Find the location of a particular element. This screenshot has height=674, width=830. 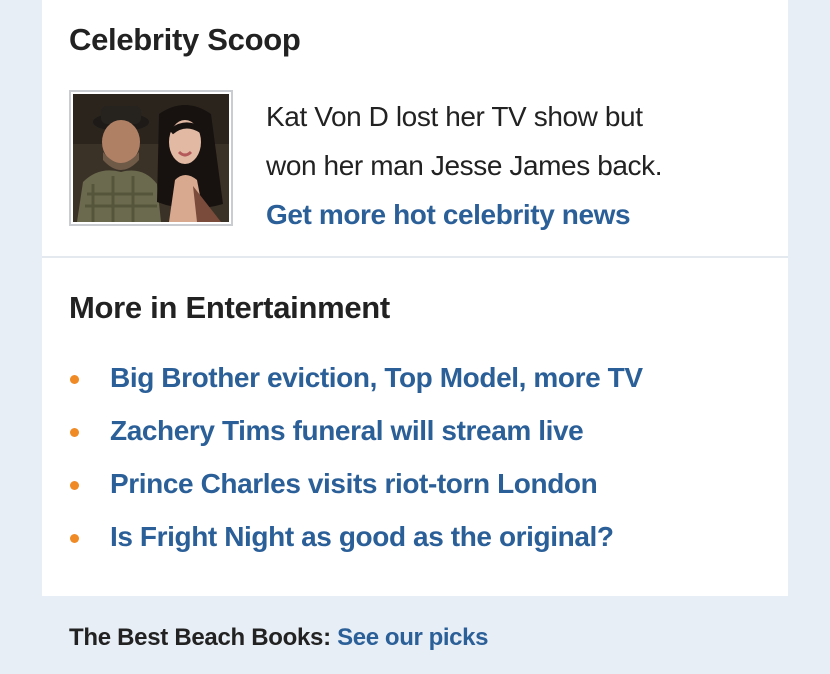

list-item: Big Brother eviction, Top Model, more TV is located at coordinates (354, 382).